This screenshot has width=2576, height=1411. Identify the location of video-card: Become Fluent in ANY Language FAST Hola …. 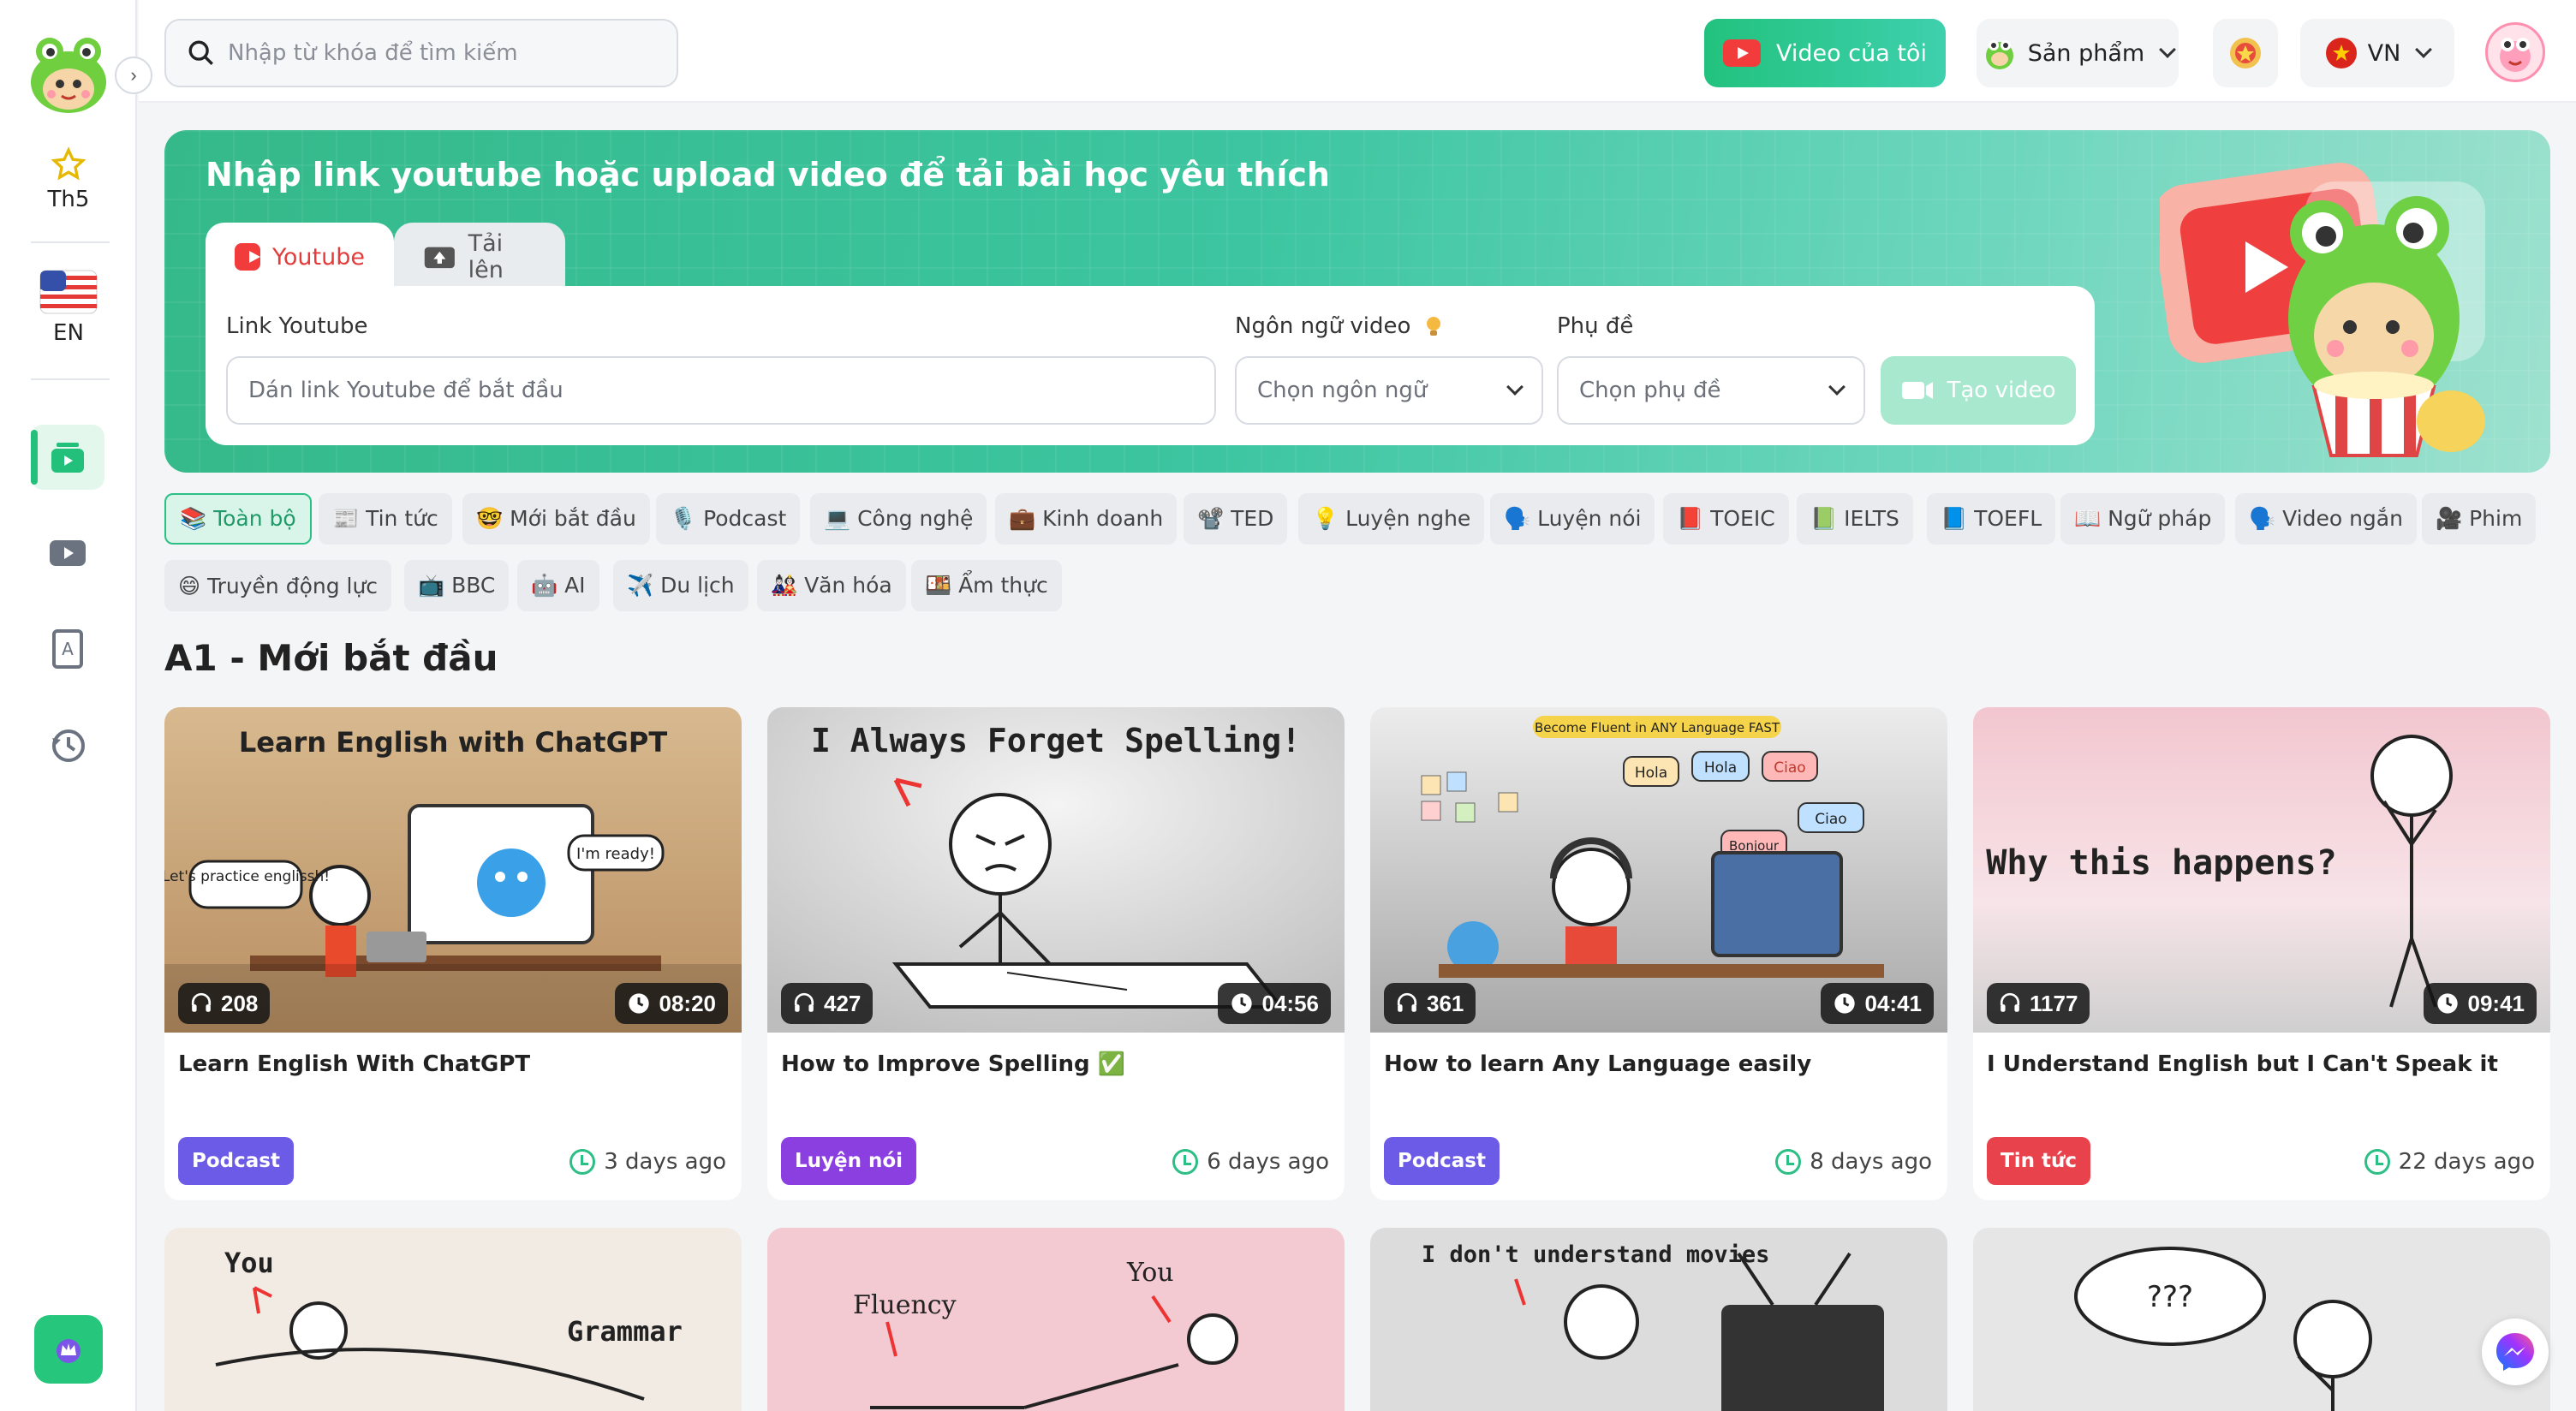
(1658, 954).